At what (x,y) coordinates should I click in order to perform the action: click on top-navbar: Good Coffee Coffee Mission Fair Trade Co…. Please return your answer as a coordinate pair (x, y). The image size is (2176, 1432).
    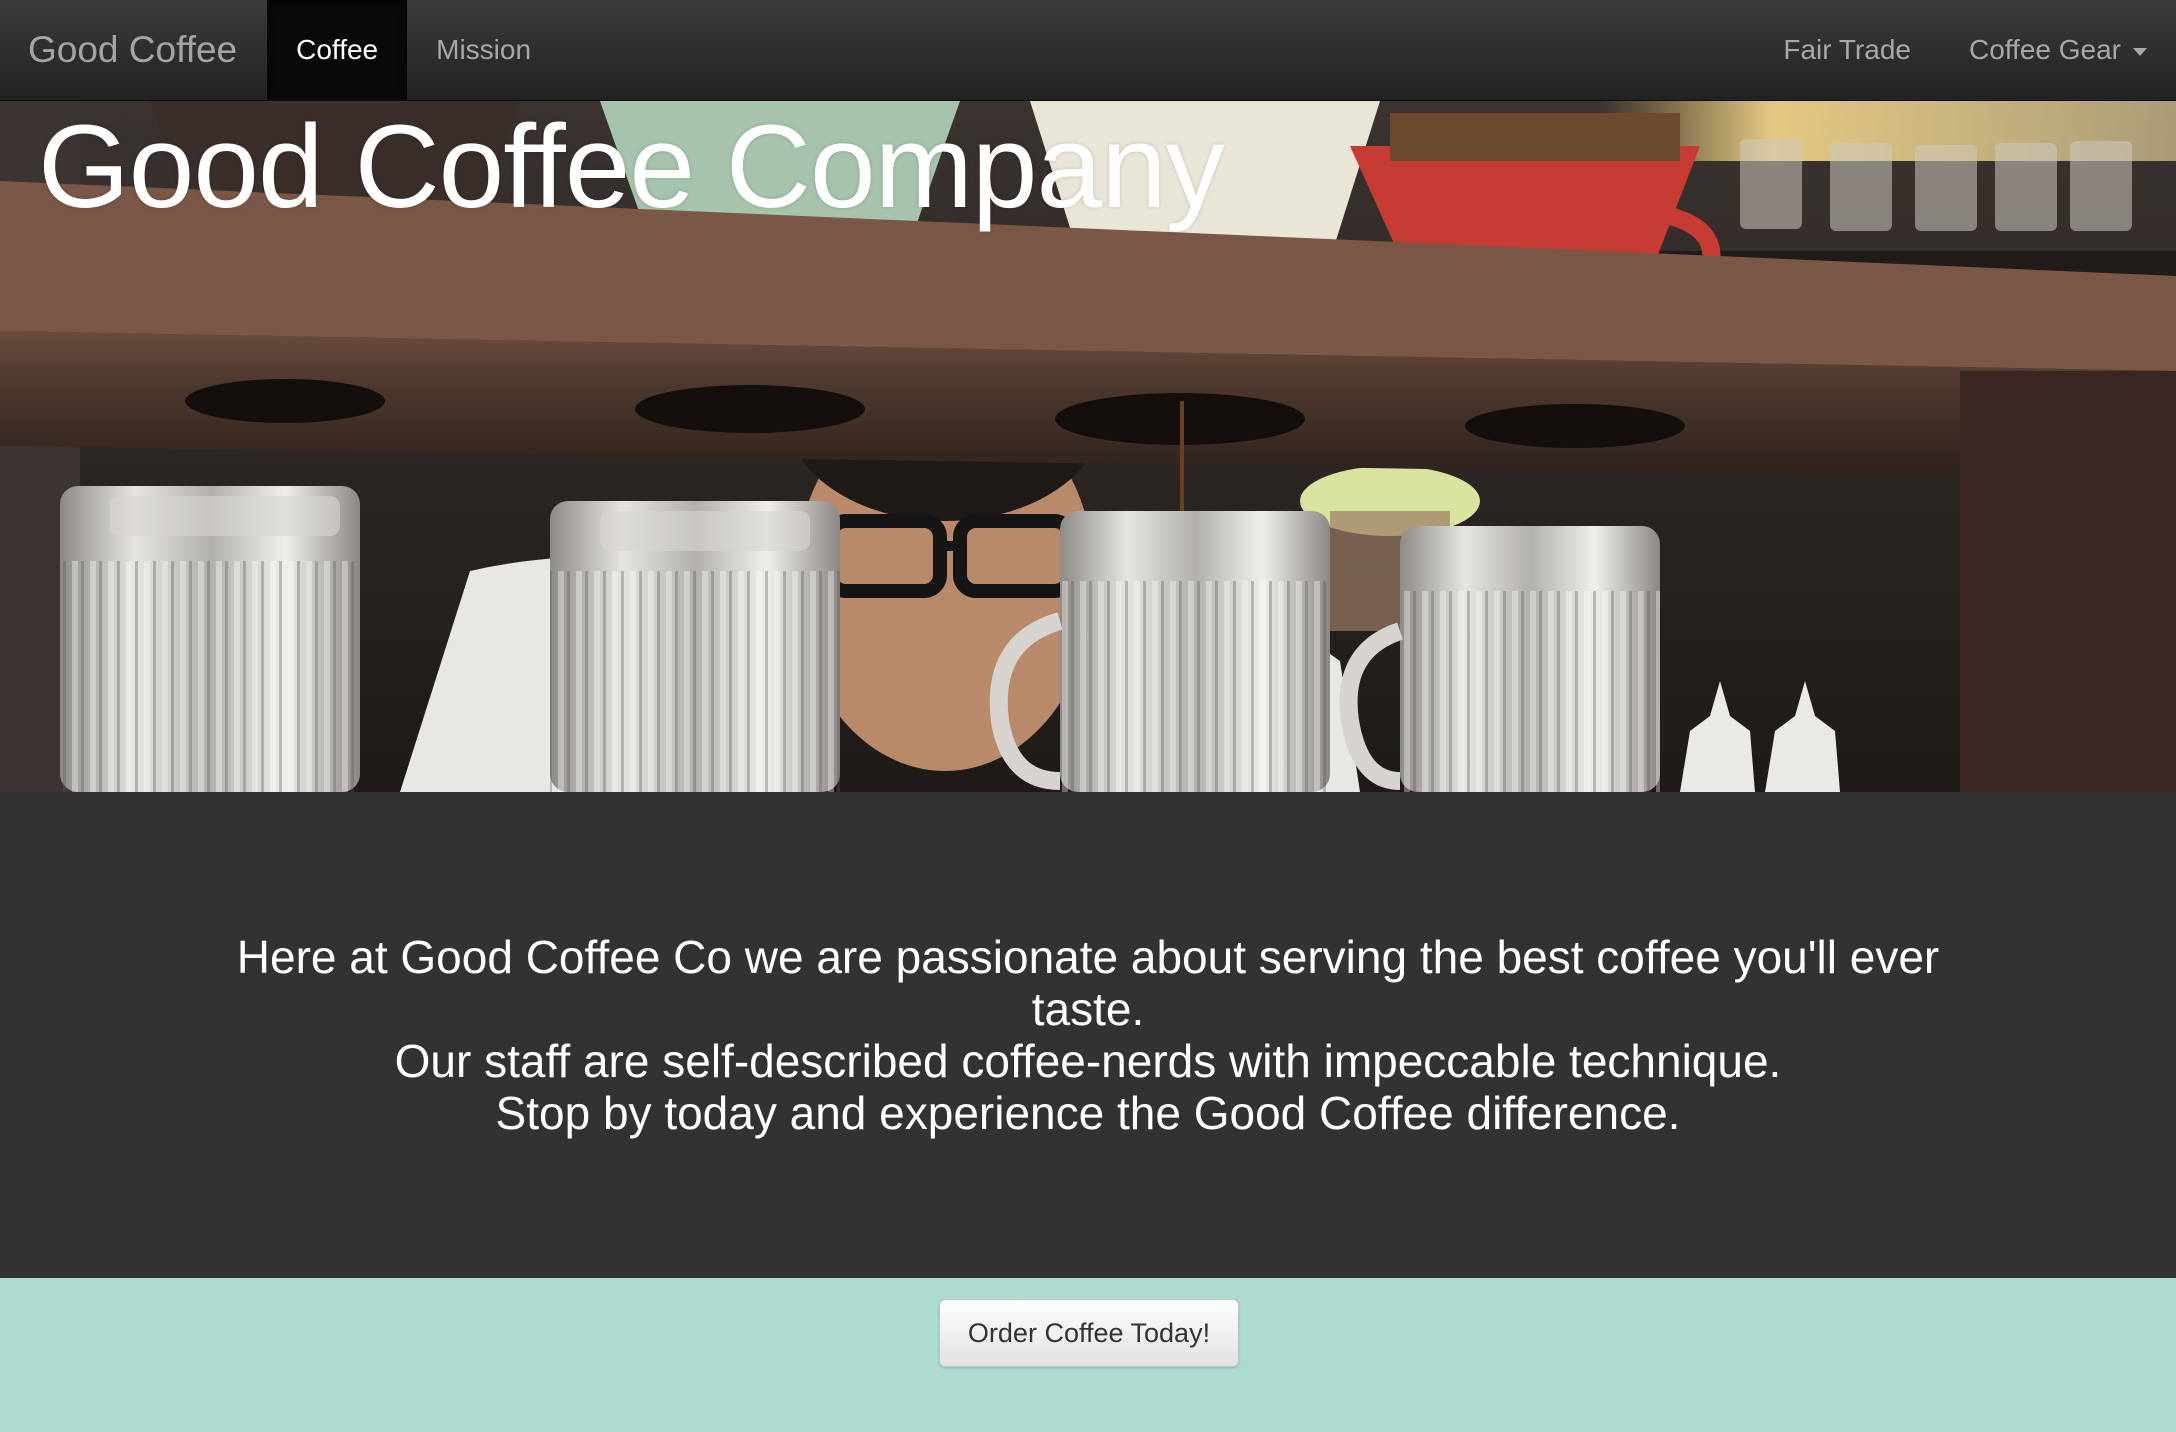
    Looking at the image, I should click on (1088, 50).